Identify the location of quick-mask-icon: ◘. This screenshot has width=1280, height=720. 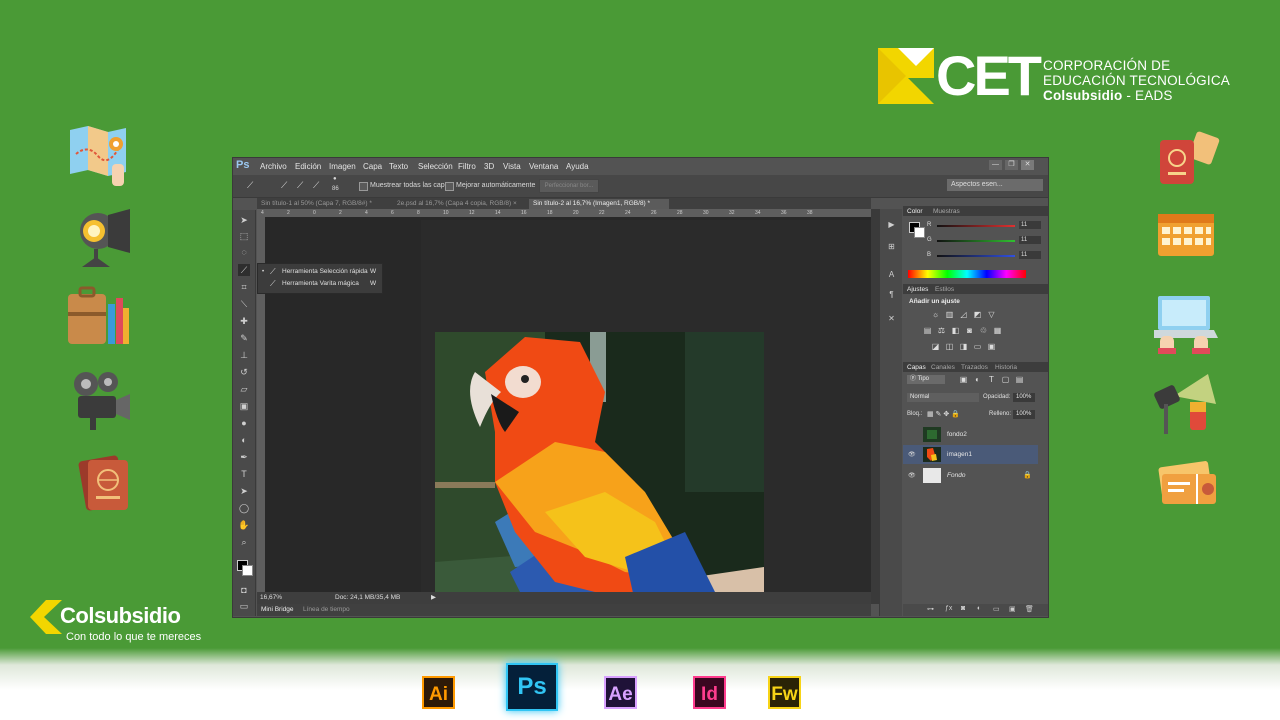
(244, 590).